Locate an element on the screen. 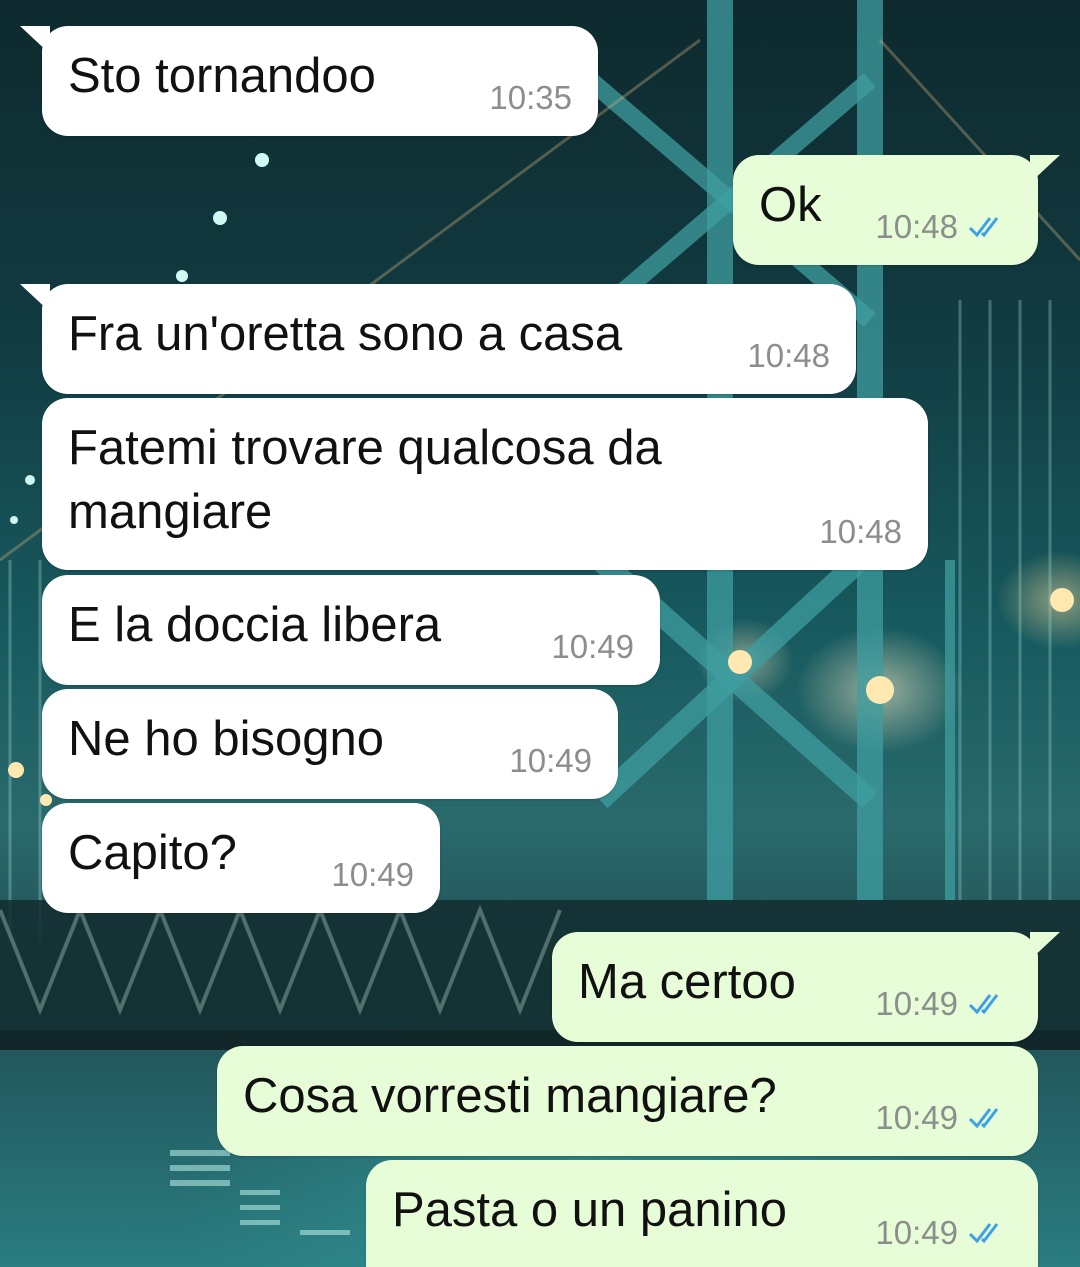  message-bubble-incoming: Sto tornandoo 10:35 is located at coordinates (309, 81).